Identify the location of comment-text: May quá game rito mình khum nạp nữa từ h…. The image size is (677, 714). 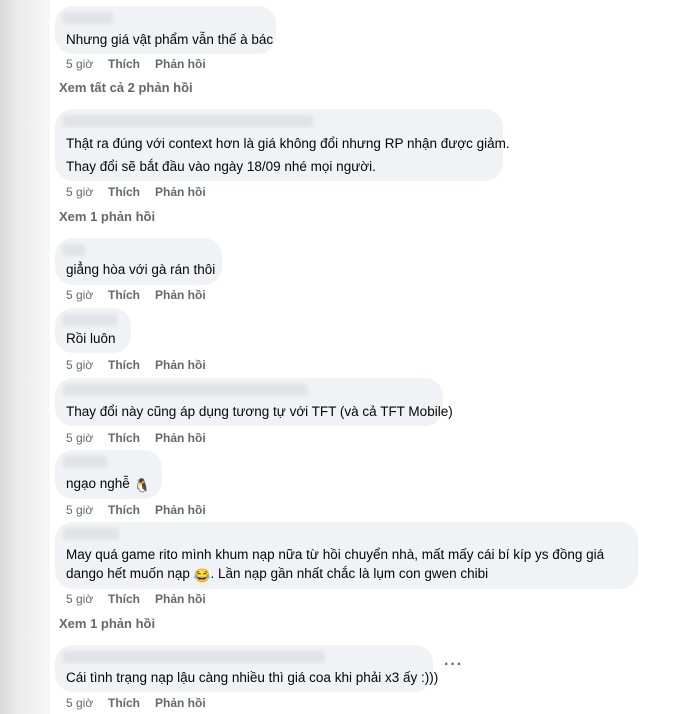
(335, 554).